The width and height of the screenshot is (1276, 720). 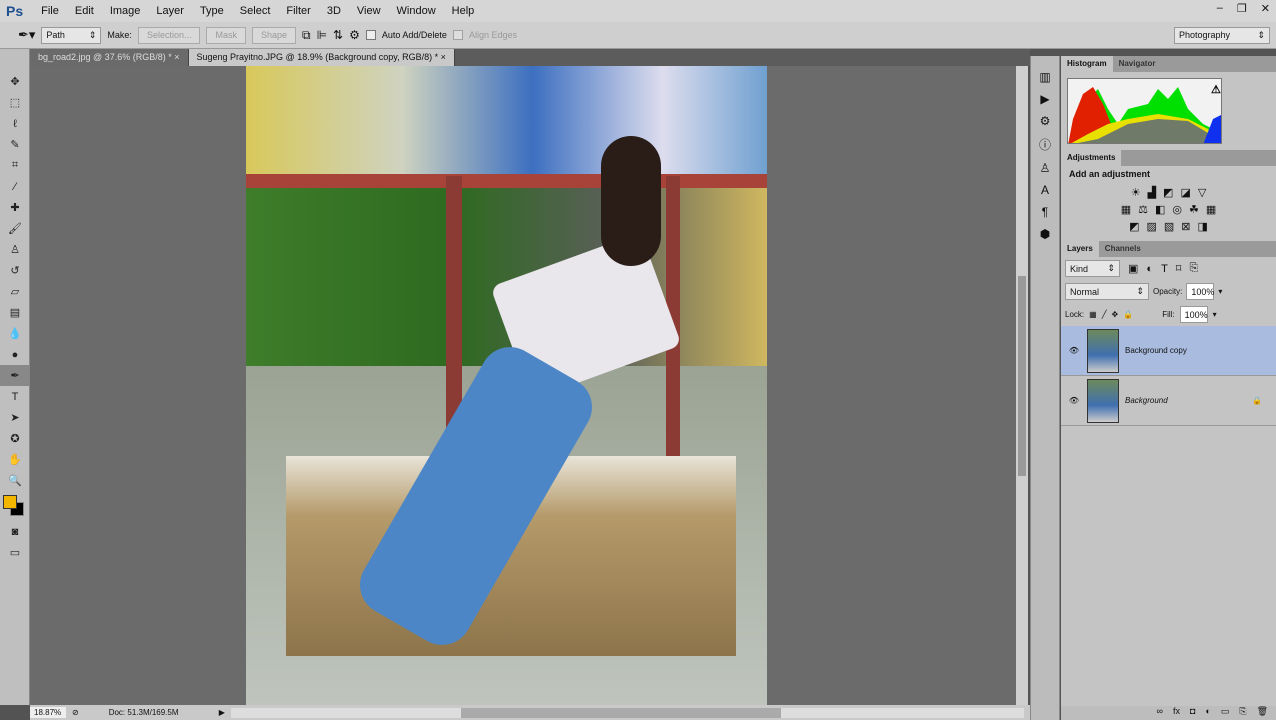 I want to click on invert-icon: ◩, so click(x=1134, y=226).